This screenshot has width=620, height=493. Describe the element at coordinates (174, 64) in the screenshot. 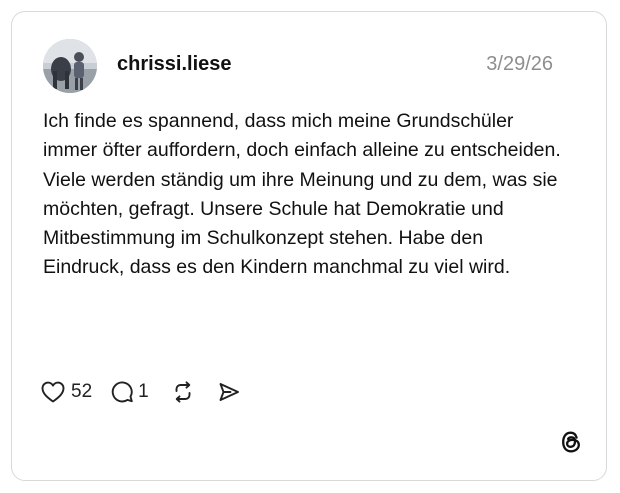

I see `username: chrissi.liese` at that location.